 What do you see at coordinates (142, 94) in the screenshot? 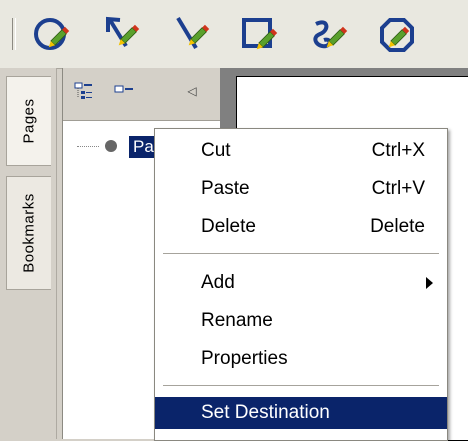
I see `panel-header: ◁` at bounding box center [142, 94].